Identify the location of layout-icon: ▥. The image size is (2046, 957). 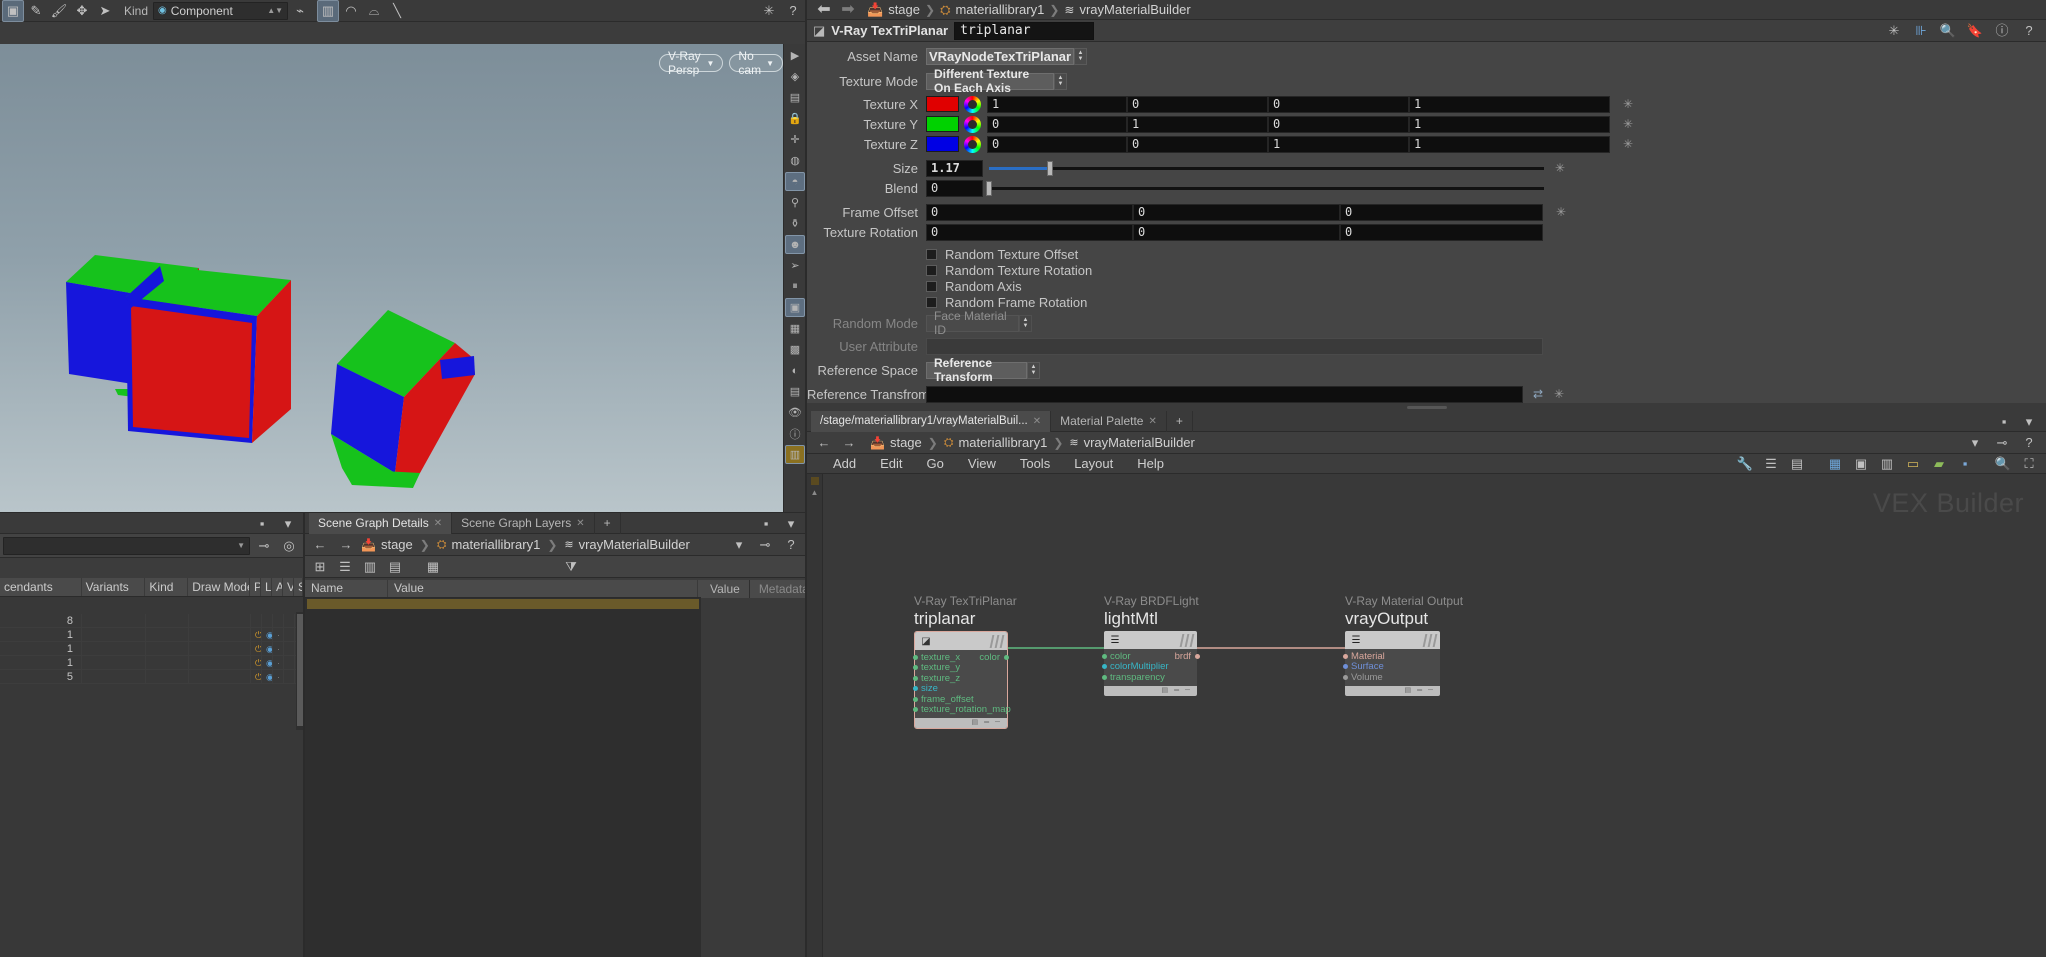
(795, 454).